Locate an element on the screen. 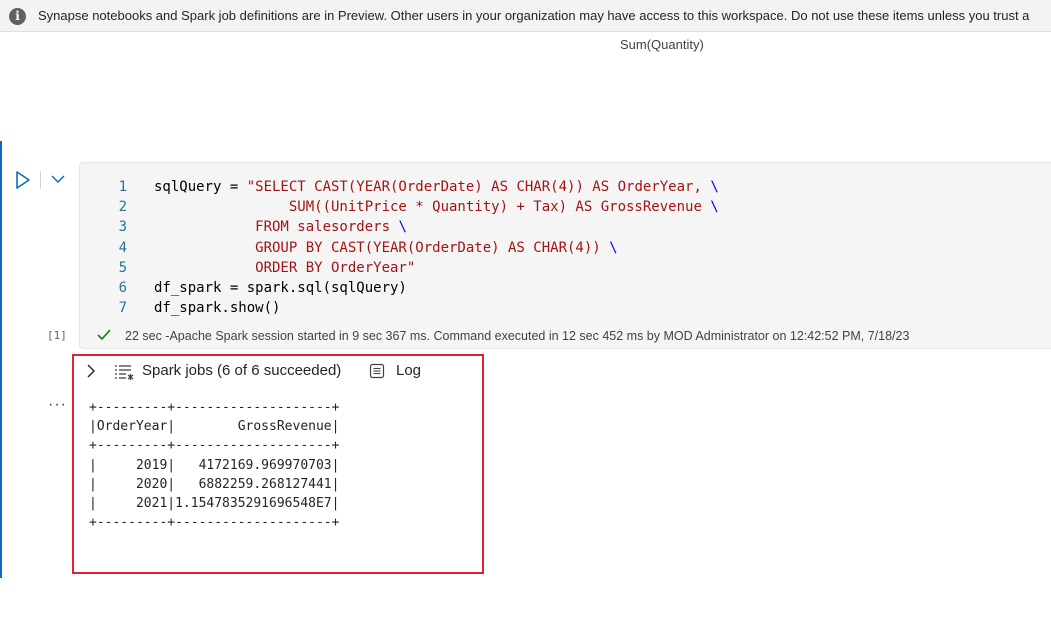 Image resolution: width=1051 pixels, height=621 pixels. log-button: Log is located at coordinates (408, 370).